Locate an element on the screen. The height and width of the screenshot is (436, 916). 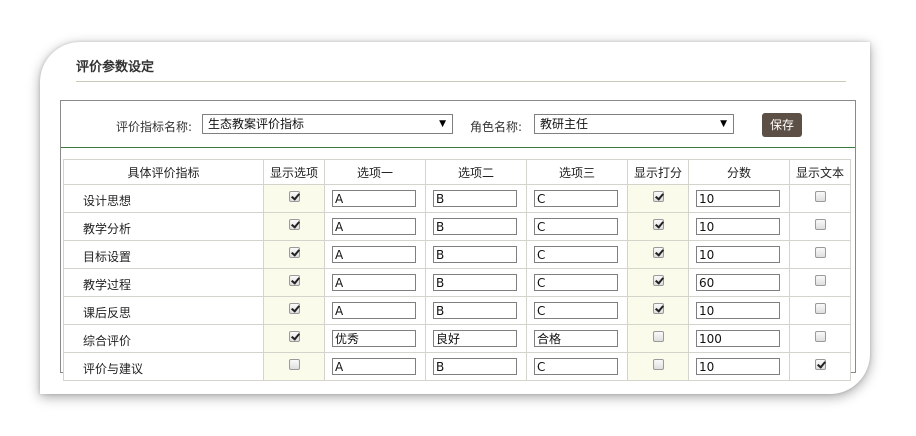
role-name-label: 角色名称: is located at coordinates (496, 127).